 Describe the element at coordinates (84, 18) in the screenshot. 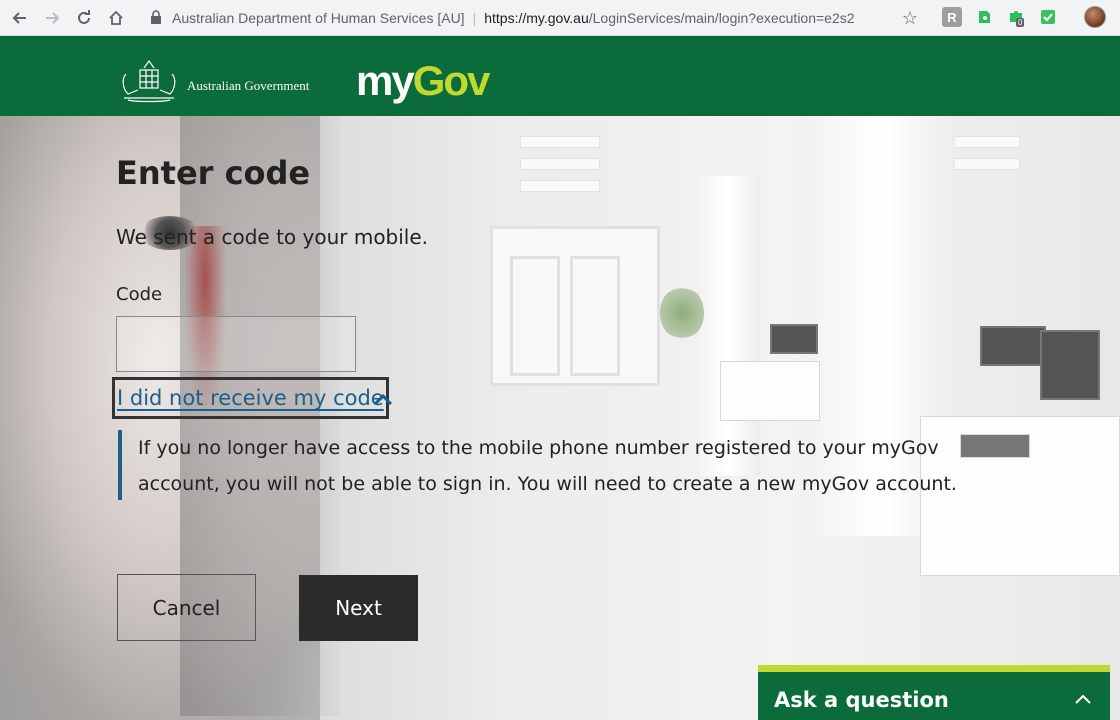

I see `reload-icon` at that location.